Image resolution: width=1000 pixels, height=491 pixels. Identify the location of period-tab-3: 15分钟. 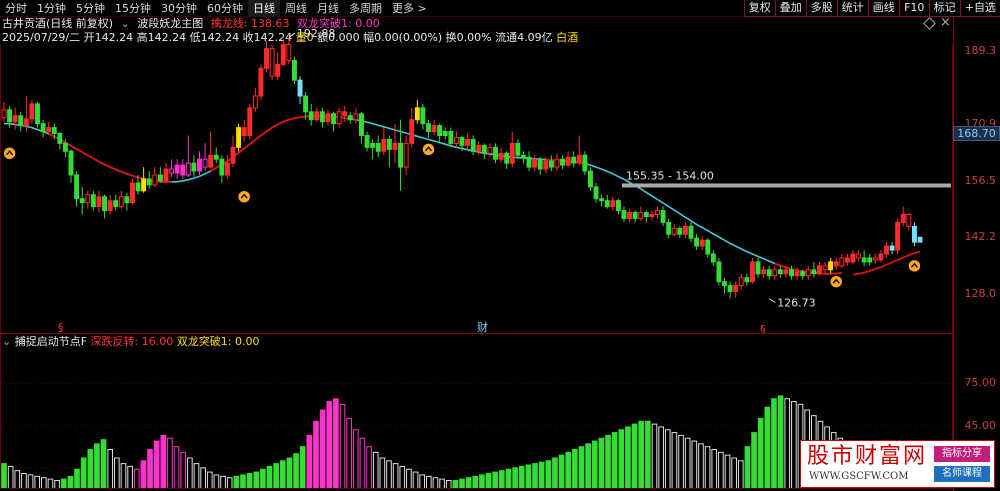
(133, 8).